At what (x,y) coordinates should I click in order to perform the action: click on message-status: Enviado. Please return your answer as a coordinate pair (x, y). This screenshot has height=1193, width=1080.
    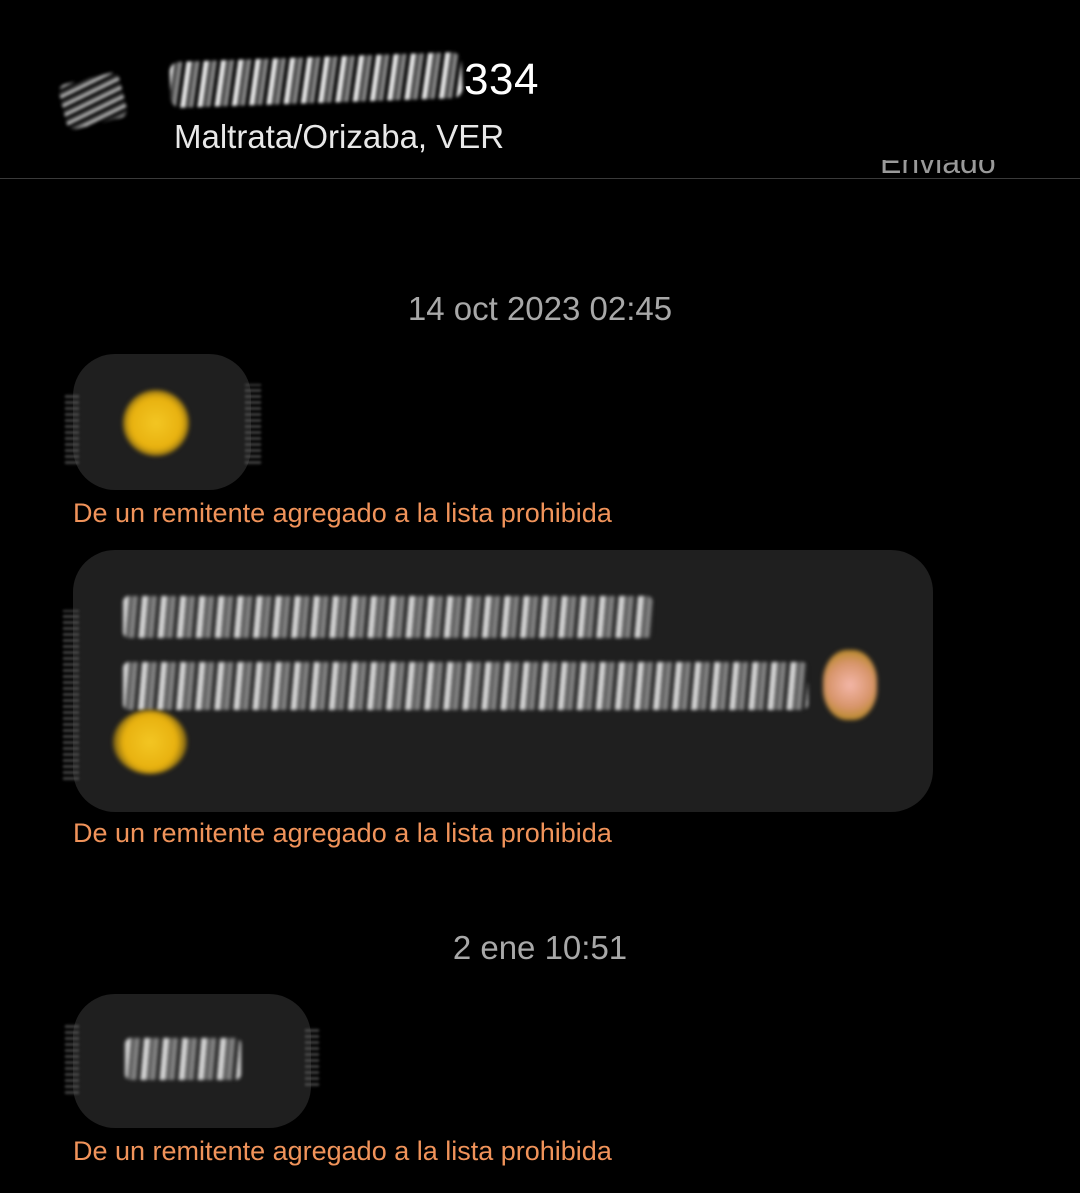
    Looking at the image, I should click on (950, 178).